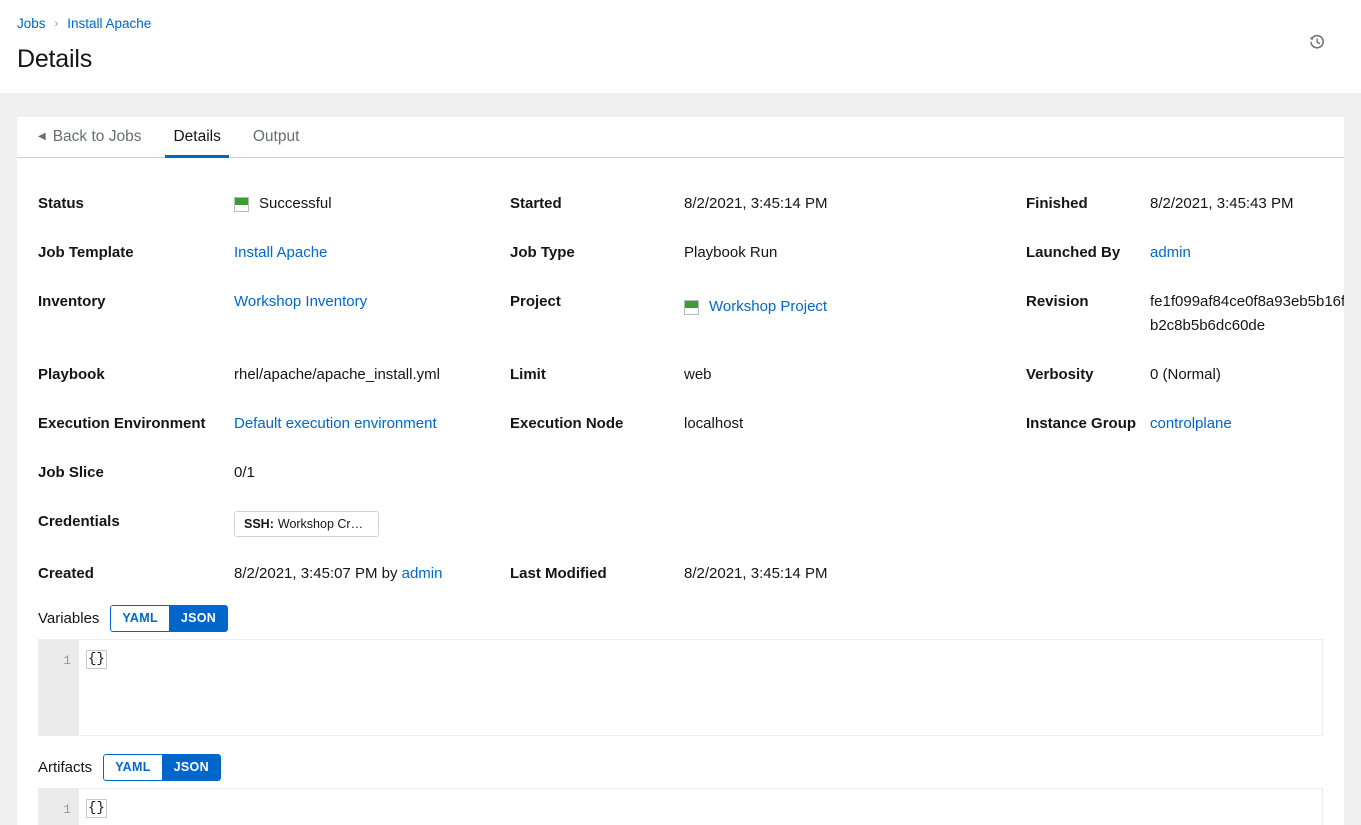 The width and height of the screenshot is (1361, 825). Describe the element at coordinates (280, 252) in the screenshot. I see `link-job-template: Install Apache` at that location.